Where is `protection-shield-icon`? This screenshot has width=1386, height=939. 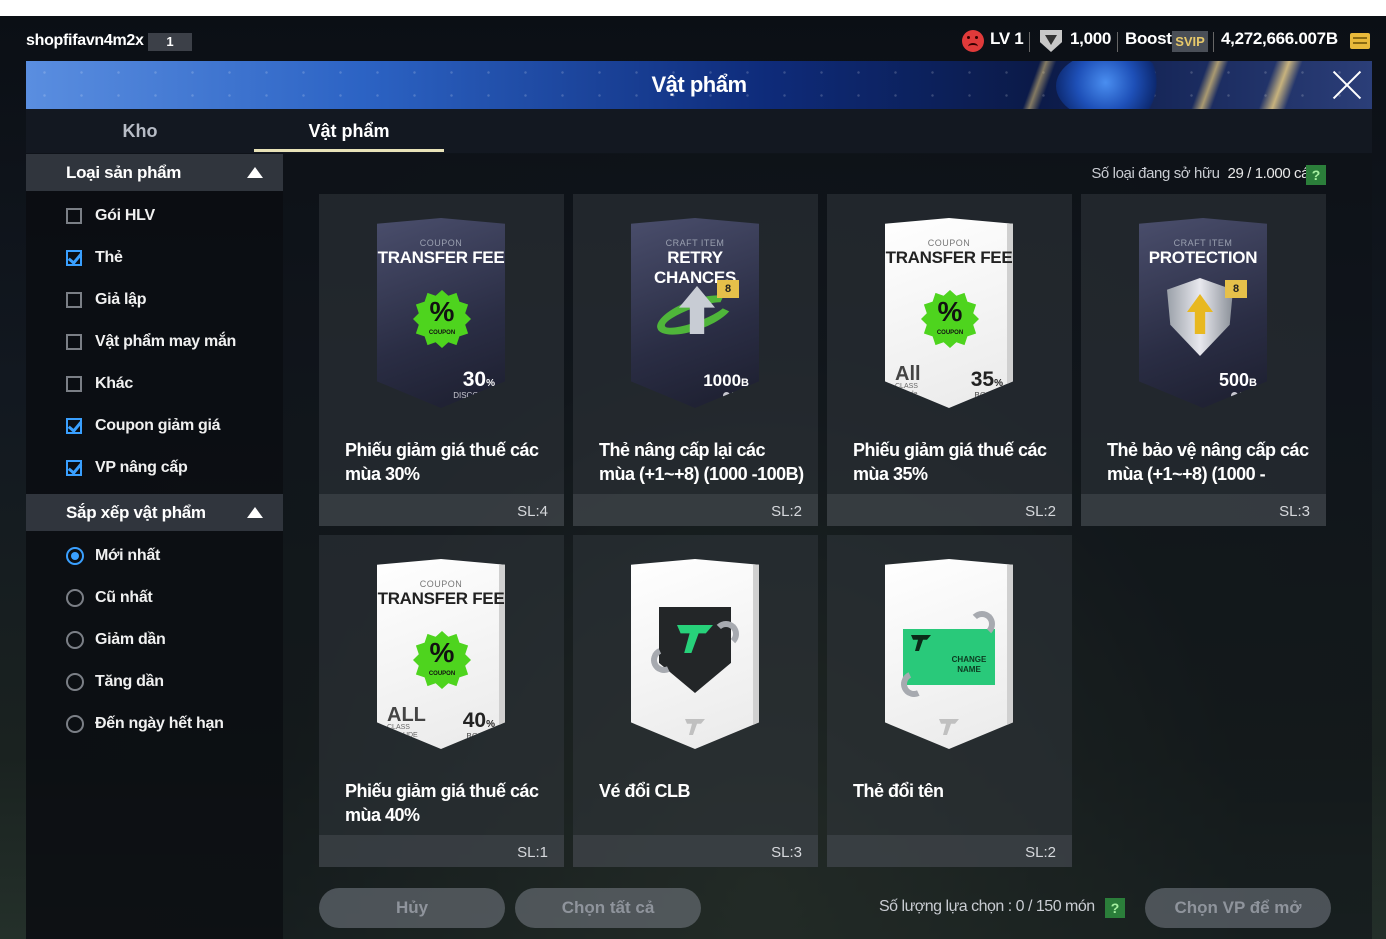 protection-shield-icon is located at coordinates (1200, 317).